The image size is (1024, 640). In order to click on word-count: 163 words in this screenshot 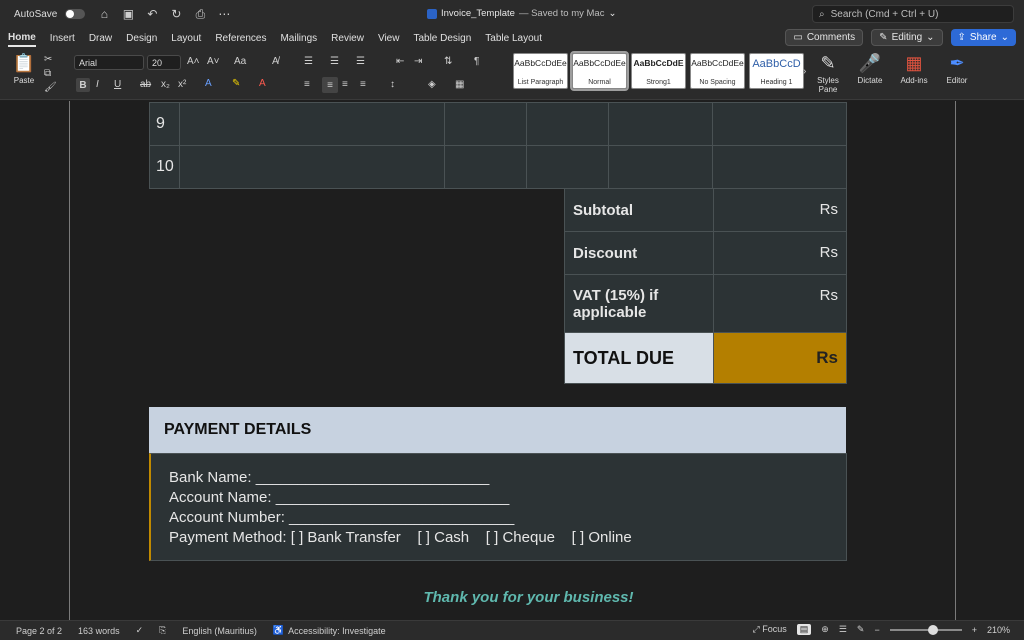, I will do `click(99, 631)`.